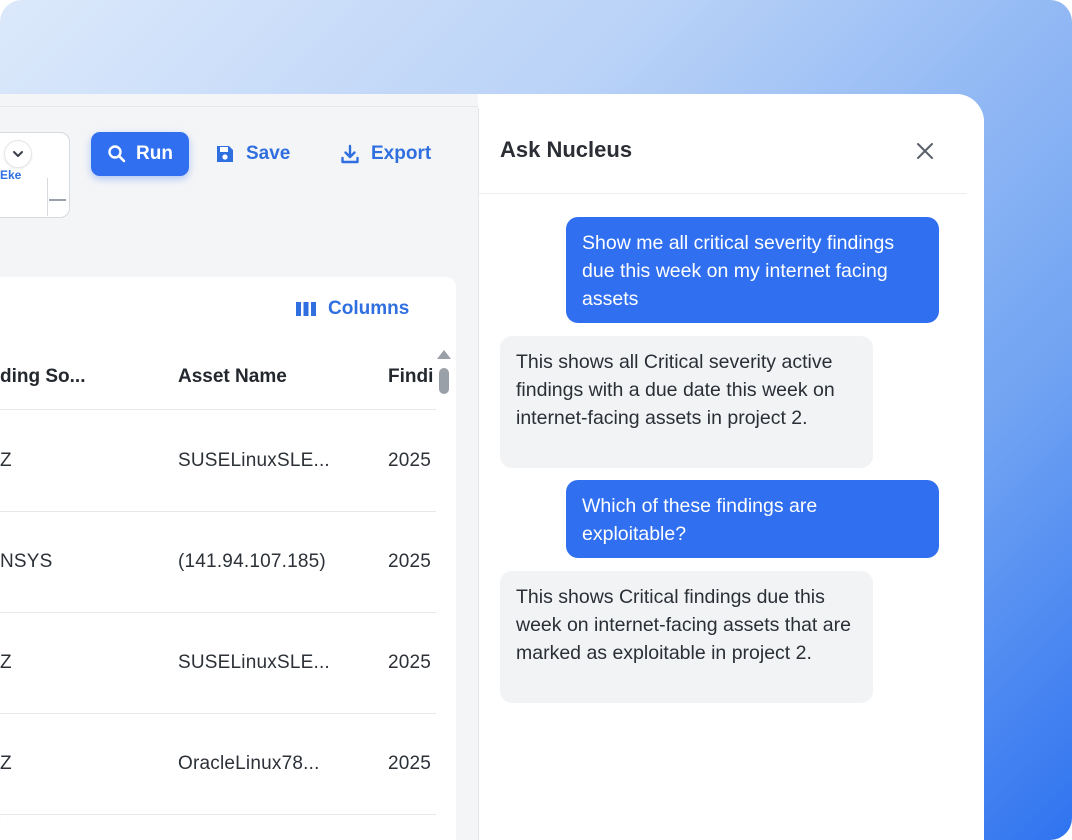 This screenshot has height=840, width=1072. What do you see at coordinates (412, 377) in the screenshot?
I see `column-header-finding: Findi` at bounding box center [412, 377].